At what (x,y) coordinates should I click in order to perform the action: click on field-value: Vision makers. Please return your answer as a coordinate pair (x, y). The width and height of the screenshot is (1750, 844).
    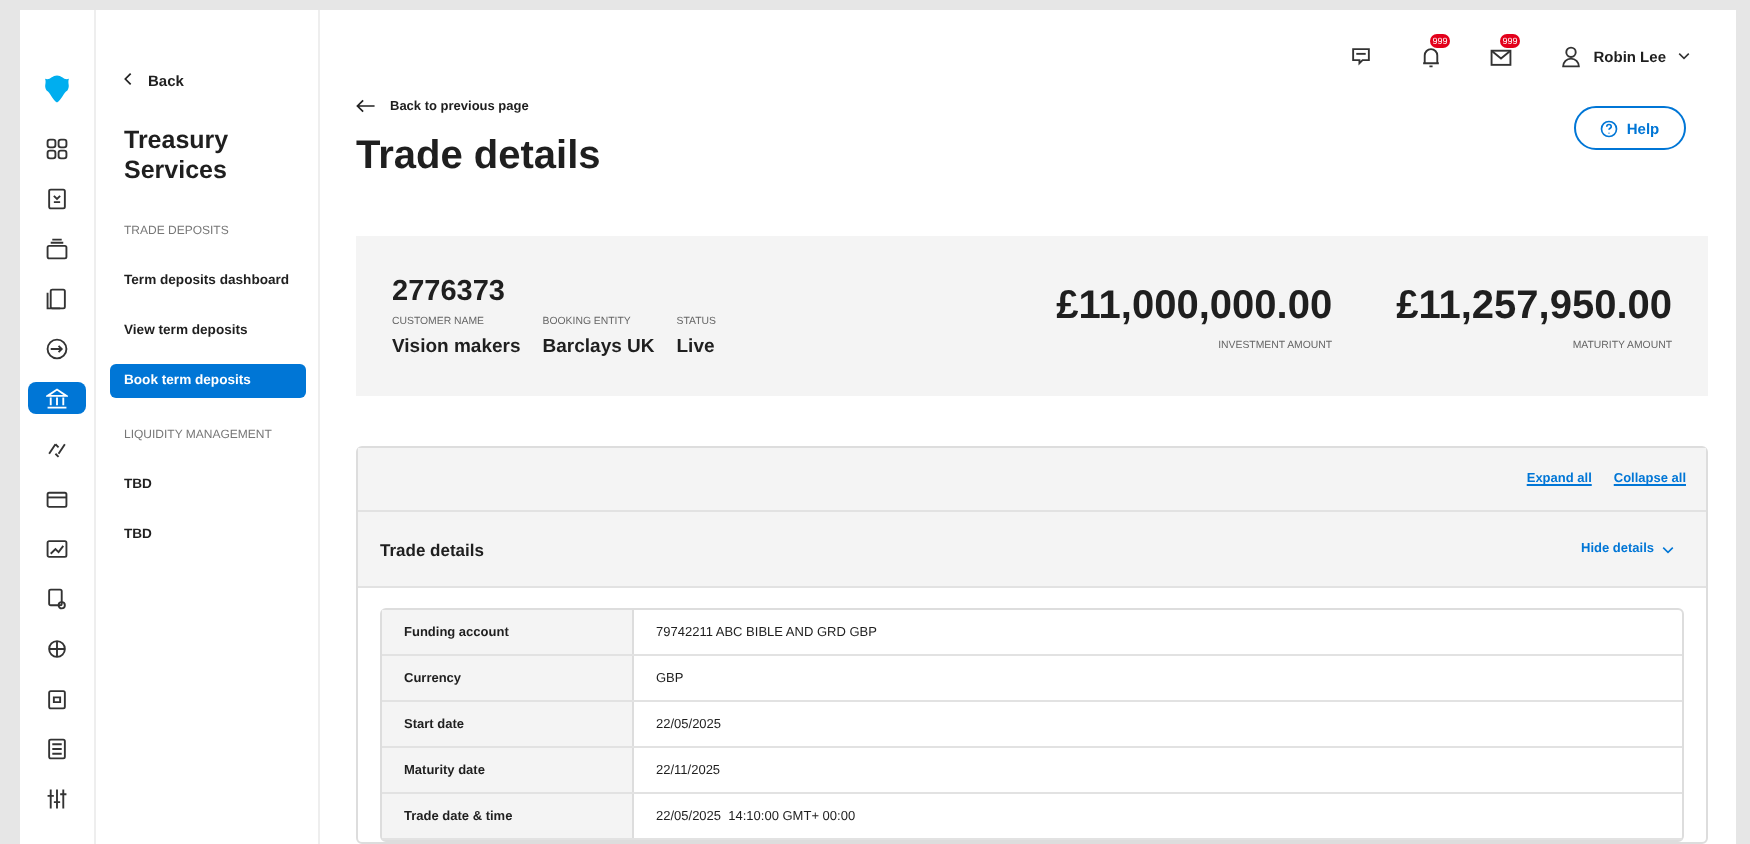
    Looking at the image, I should click on (456, 346).